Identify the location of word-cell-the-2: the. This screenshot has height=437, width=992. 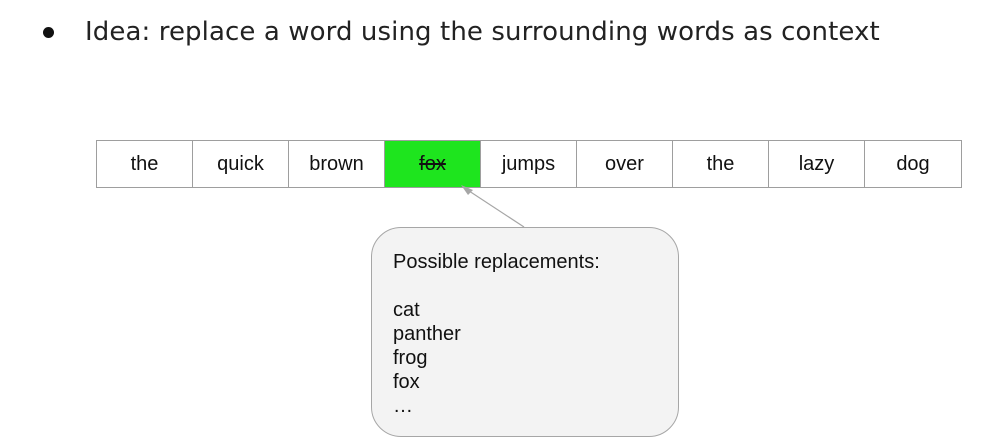
(721, 164).